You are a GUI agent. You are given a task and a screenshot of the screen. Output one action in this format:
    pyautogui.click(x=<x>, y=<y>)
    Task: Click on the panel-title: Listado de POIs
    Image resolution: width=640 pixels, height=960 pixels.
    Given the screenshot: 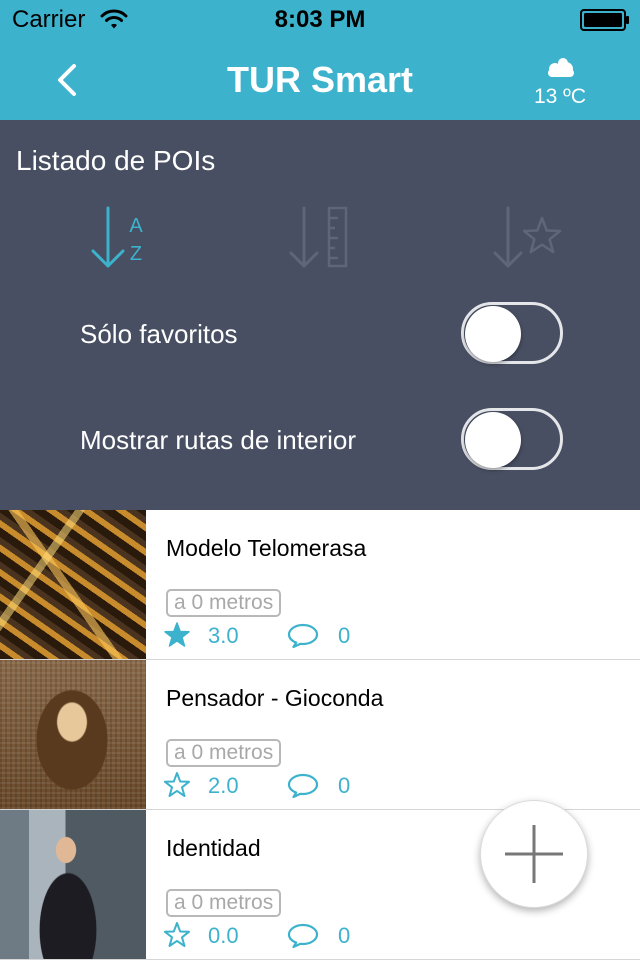 What is the action you would take?
    pyautogui.click(x=116, y=160)
    